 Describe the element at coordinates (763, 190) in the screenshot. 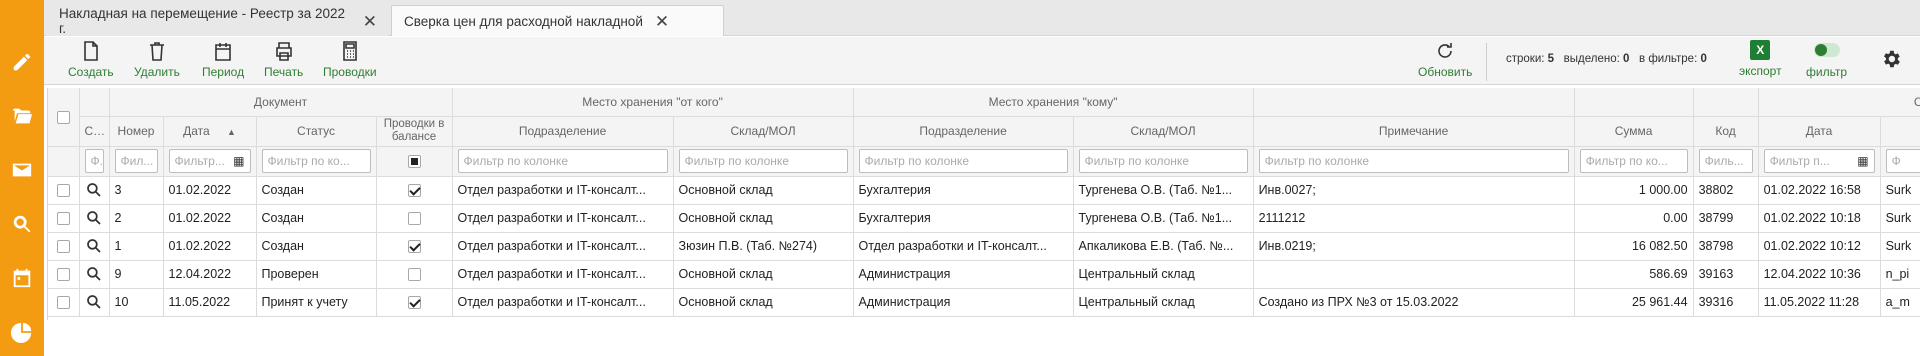

I see `cell-from-store: Основной склад` at that location.